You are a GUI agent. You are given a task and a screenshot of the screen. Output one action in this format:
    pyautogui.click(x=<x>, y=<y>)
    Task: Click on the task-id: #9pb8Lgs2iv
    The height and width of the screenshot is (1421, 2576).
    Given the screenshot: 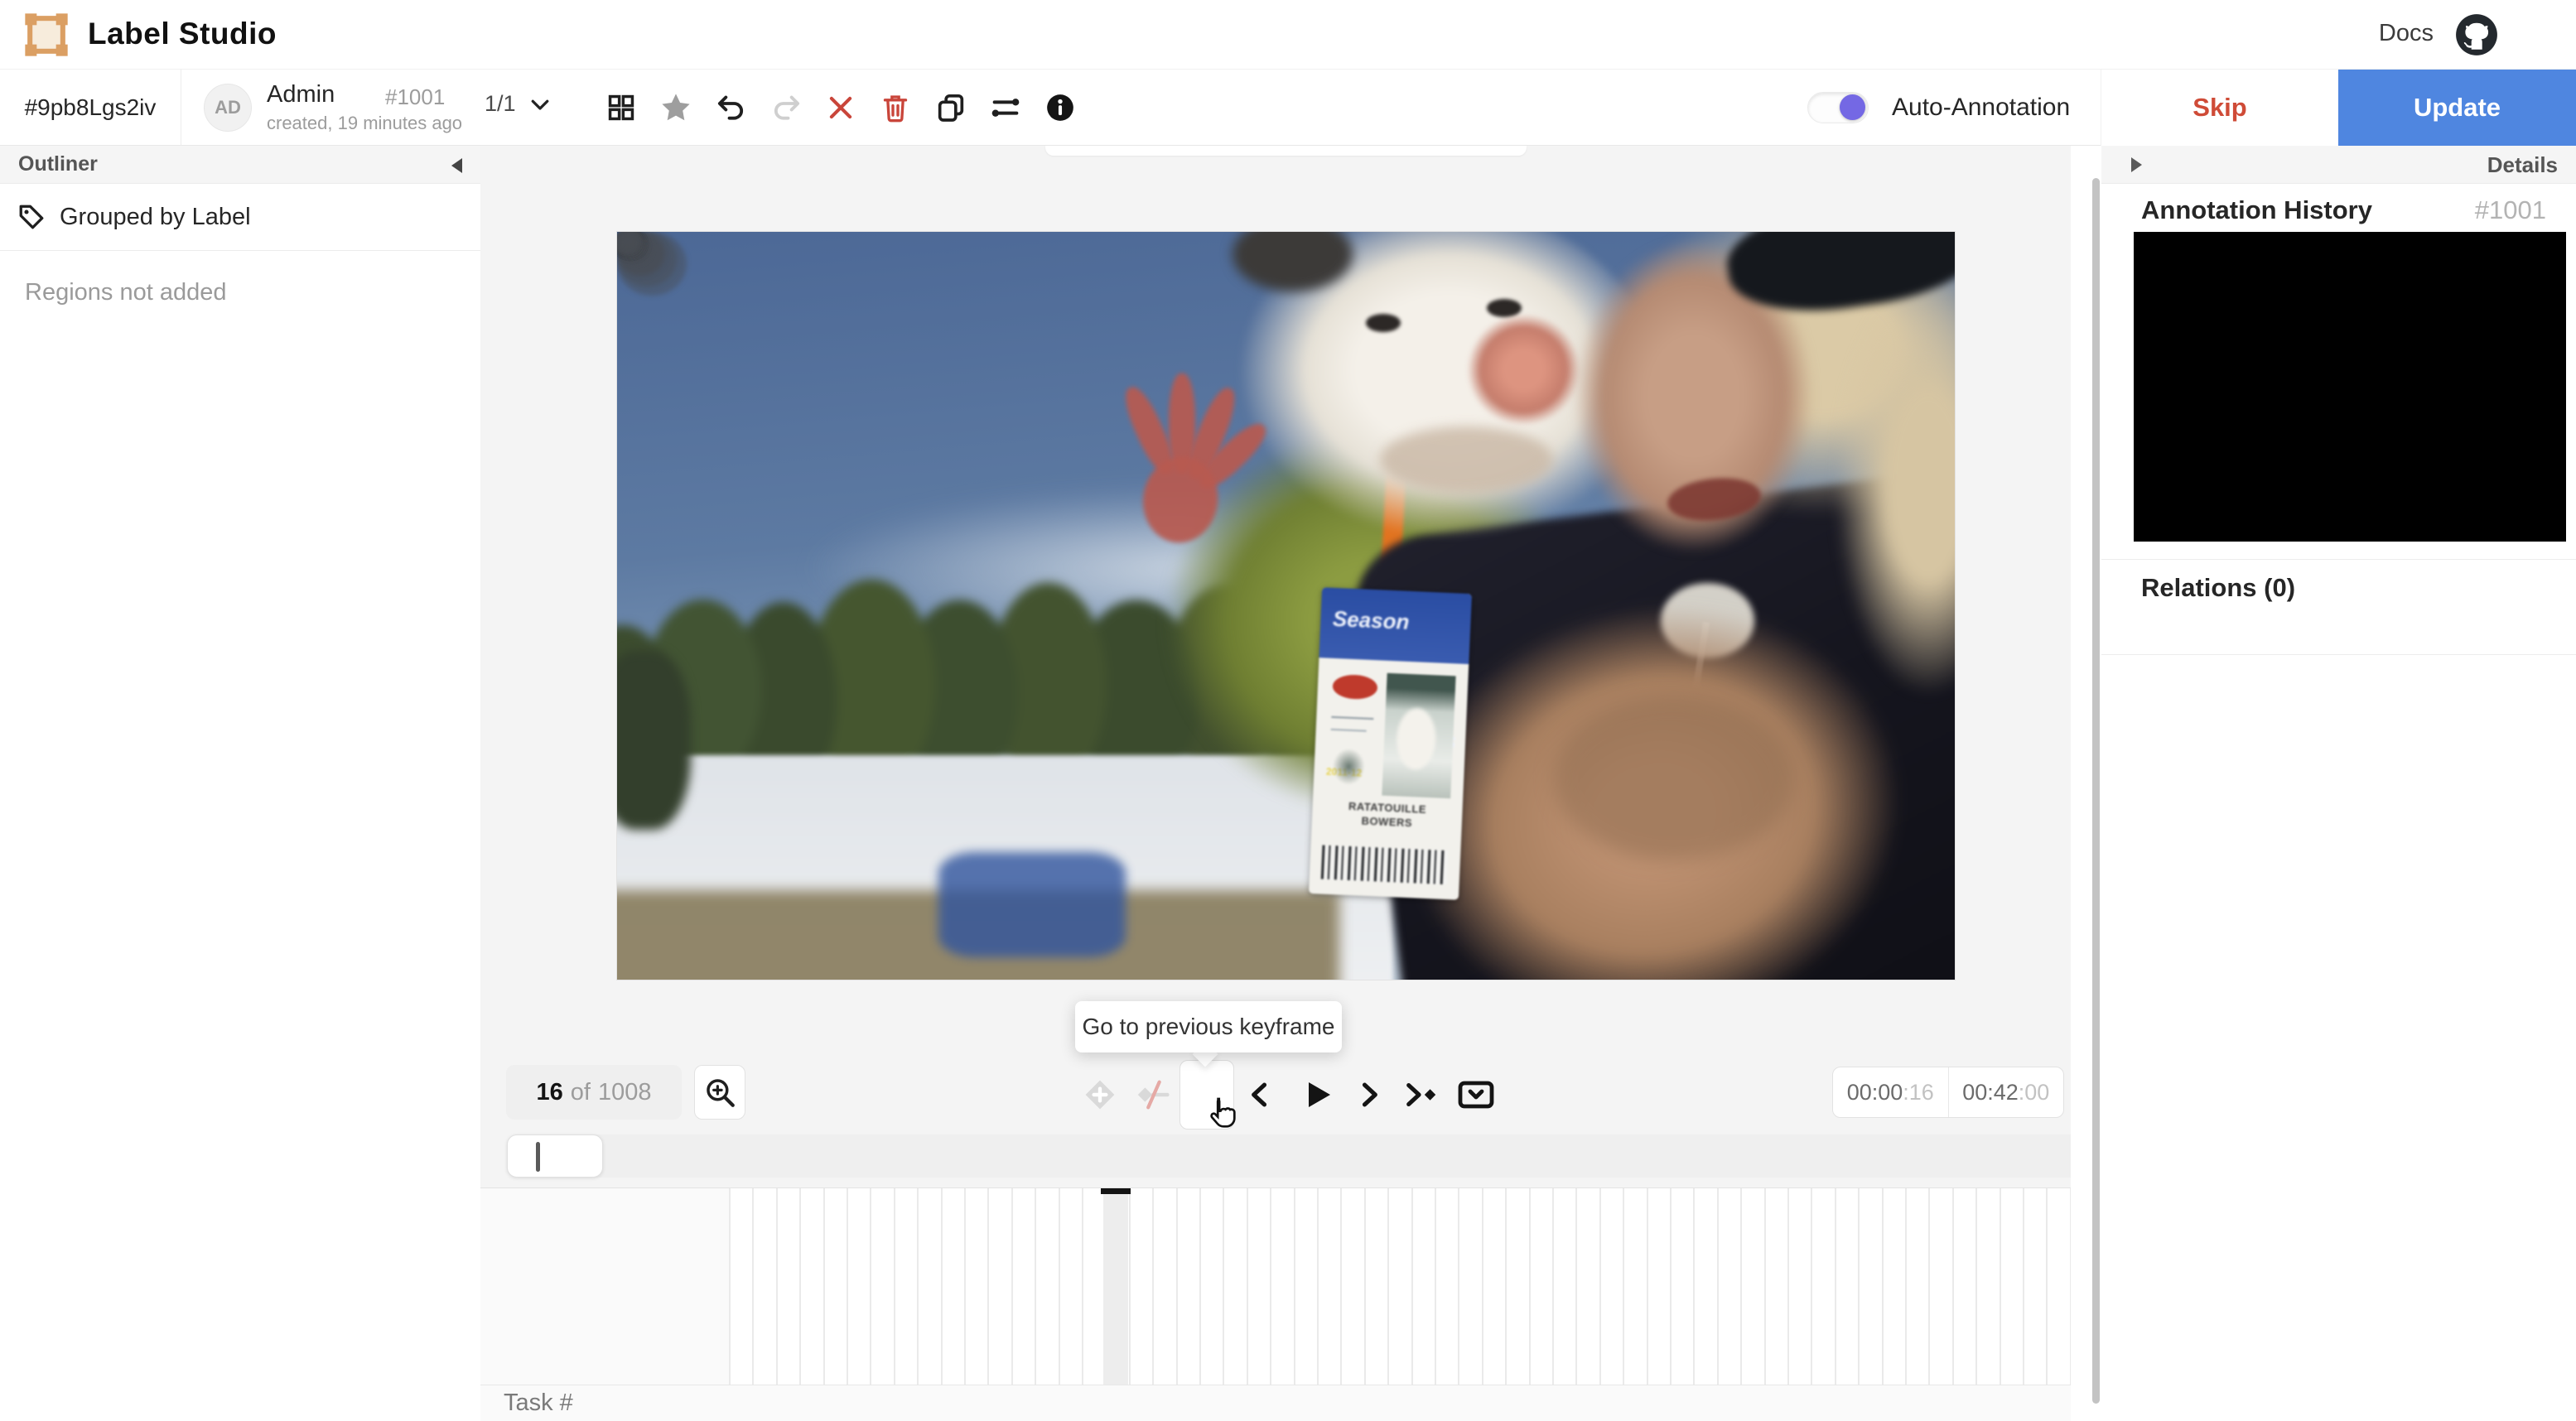 What is the action you would take?
    pyautogui.click(x=90, y=108)
    